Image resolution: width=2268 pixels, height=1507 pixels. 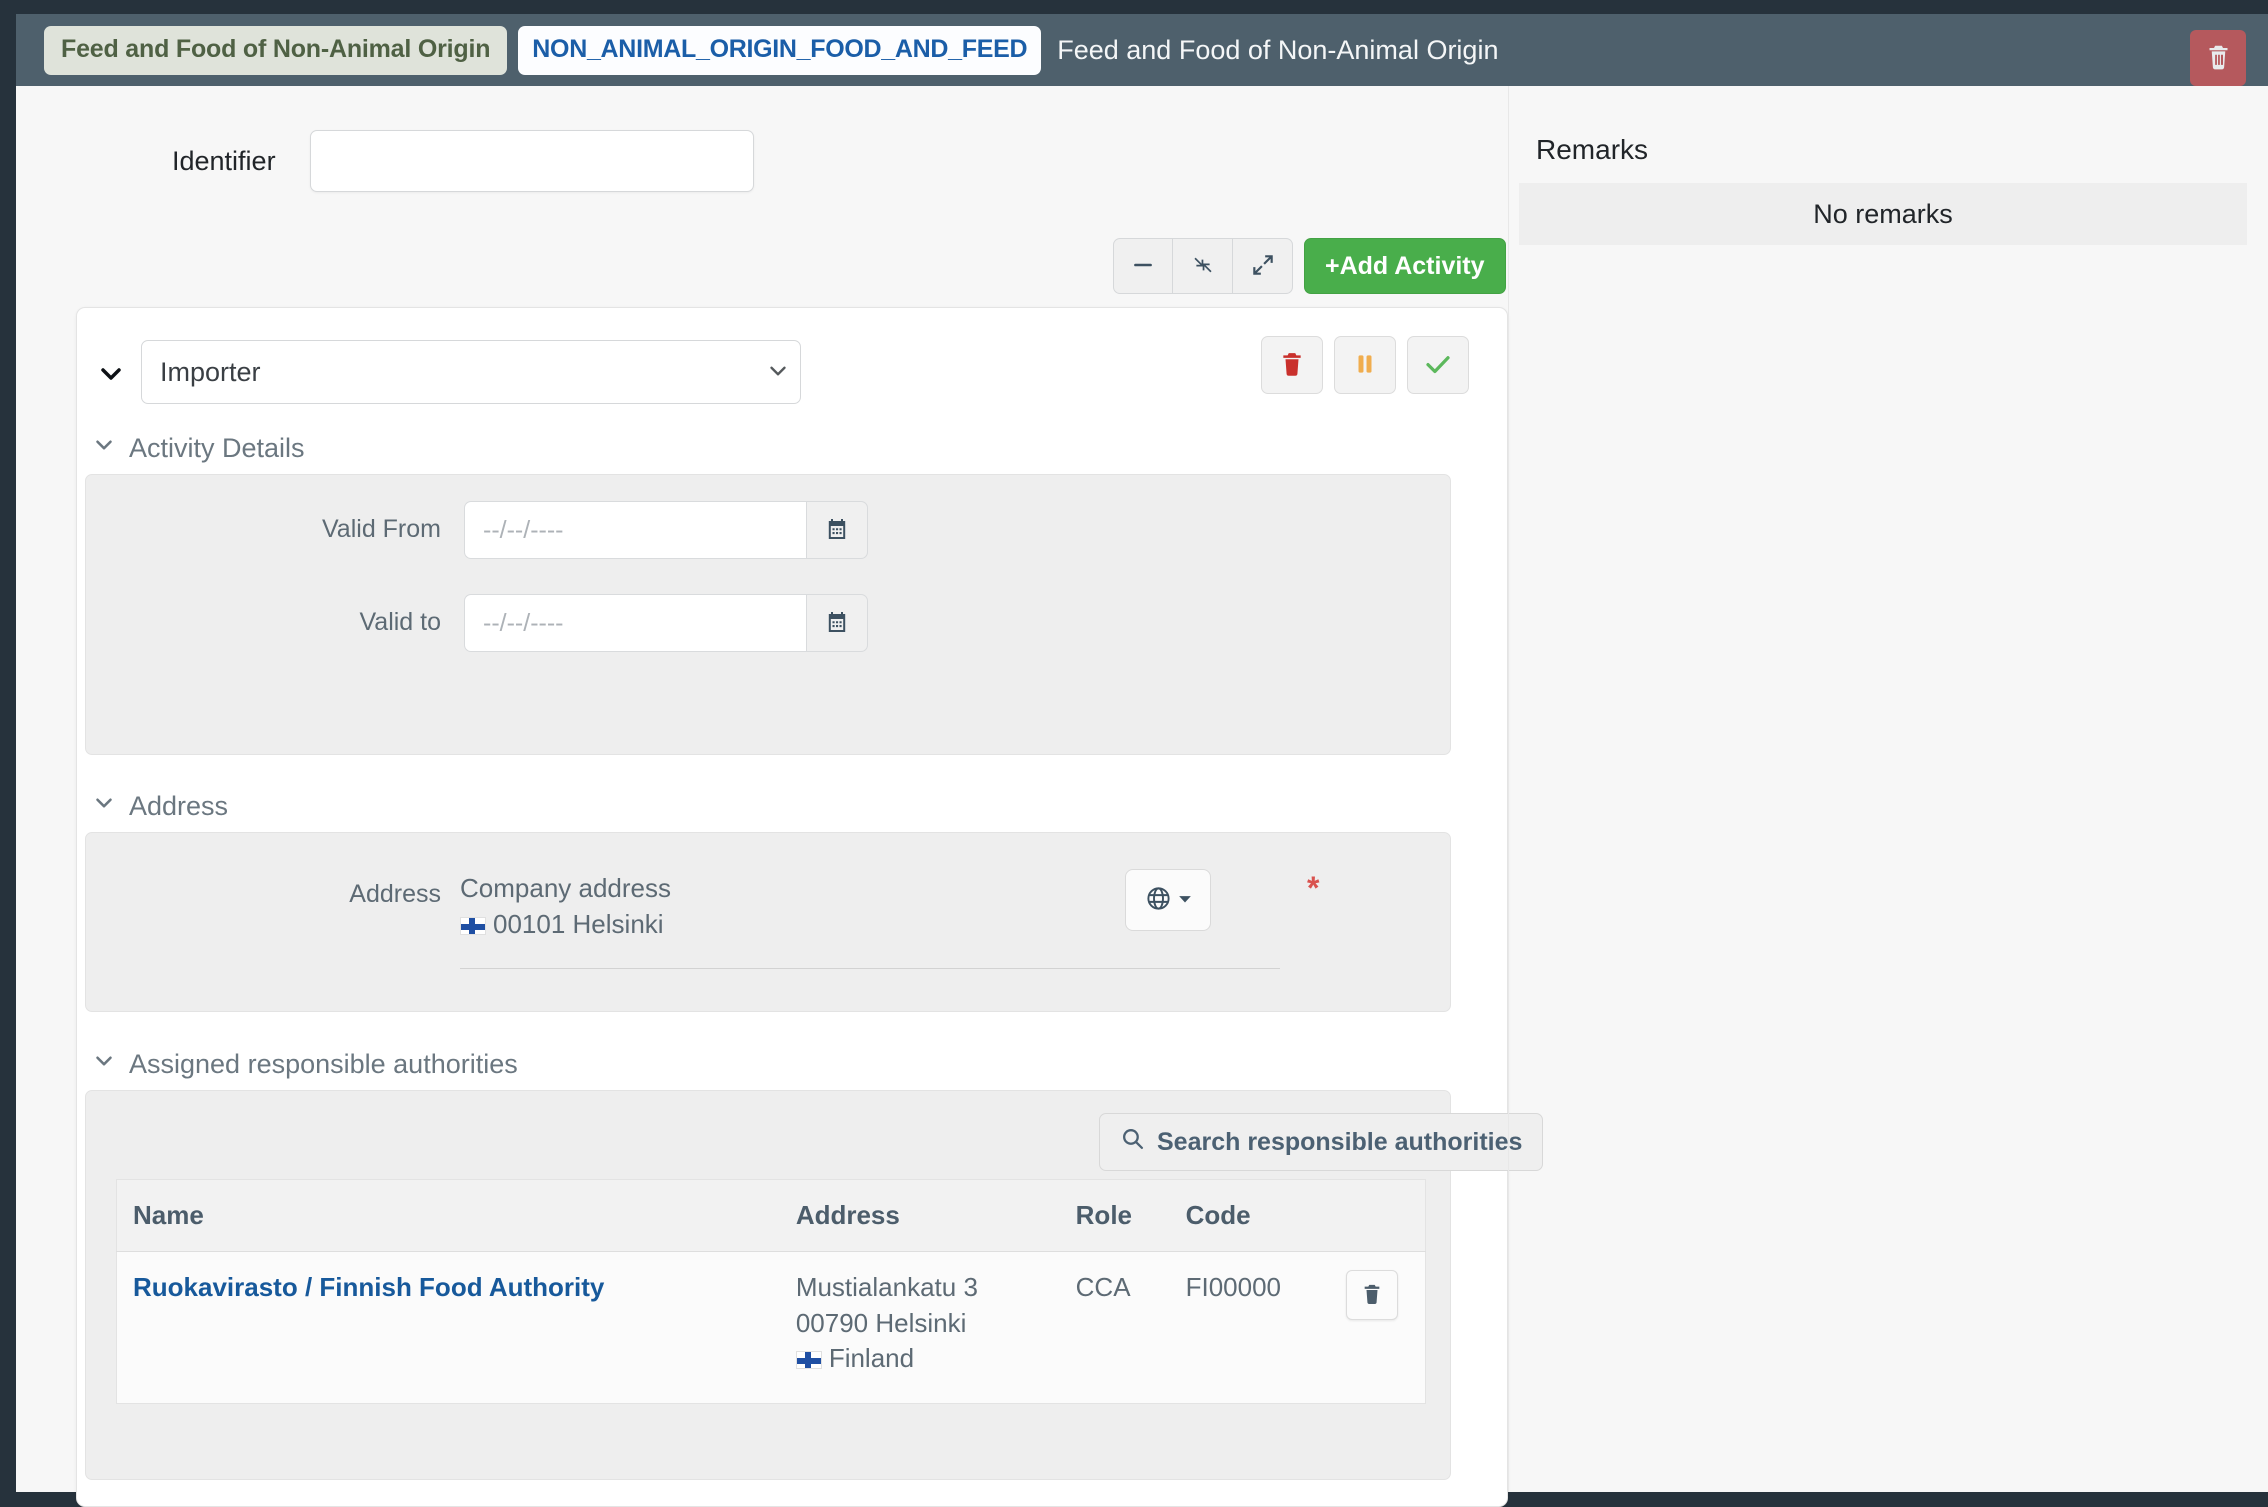 I want to click on valid-from-input, so click(x=635, y=530).